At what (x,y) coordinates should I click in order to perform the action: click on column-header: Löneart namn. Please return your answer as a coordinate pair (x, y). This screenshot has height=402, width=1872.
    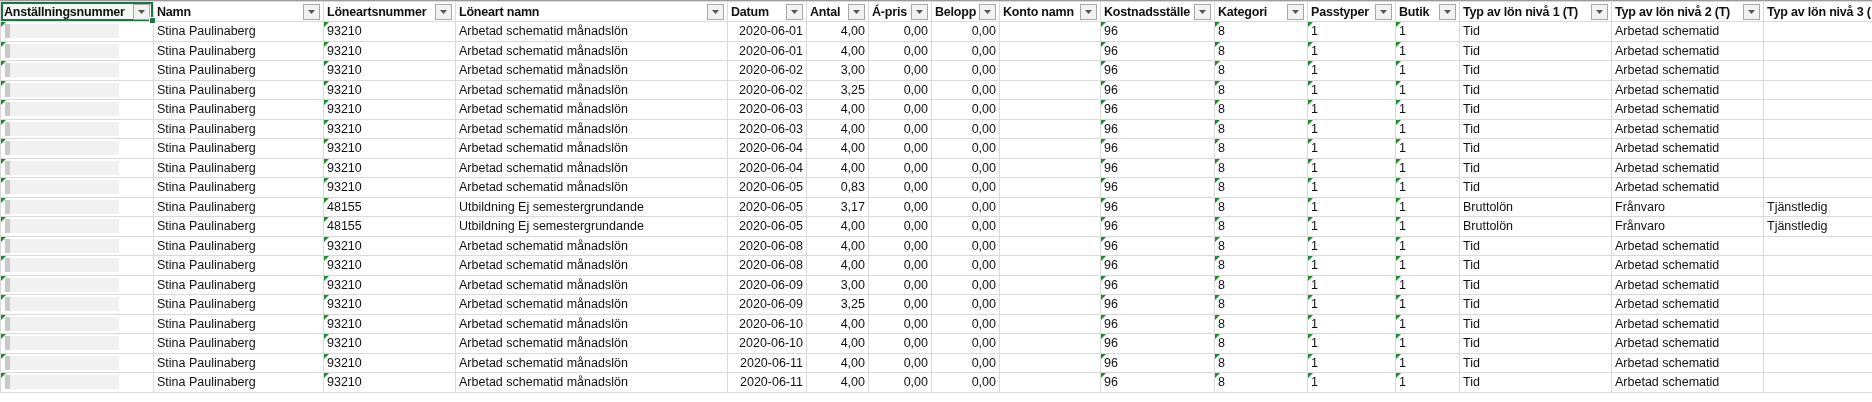
    Looking at the image, I should click on (591, 11).